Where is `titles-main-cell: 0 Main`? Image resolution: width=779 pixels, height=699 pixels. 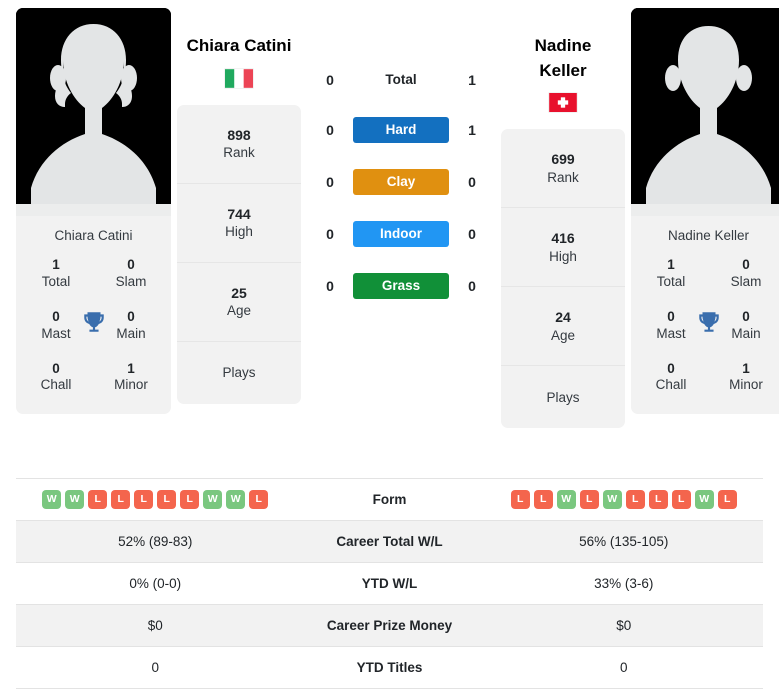 titles-main-cell: 0 Main is located at coordinates (746, 326).